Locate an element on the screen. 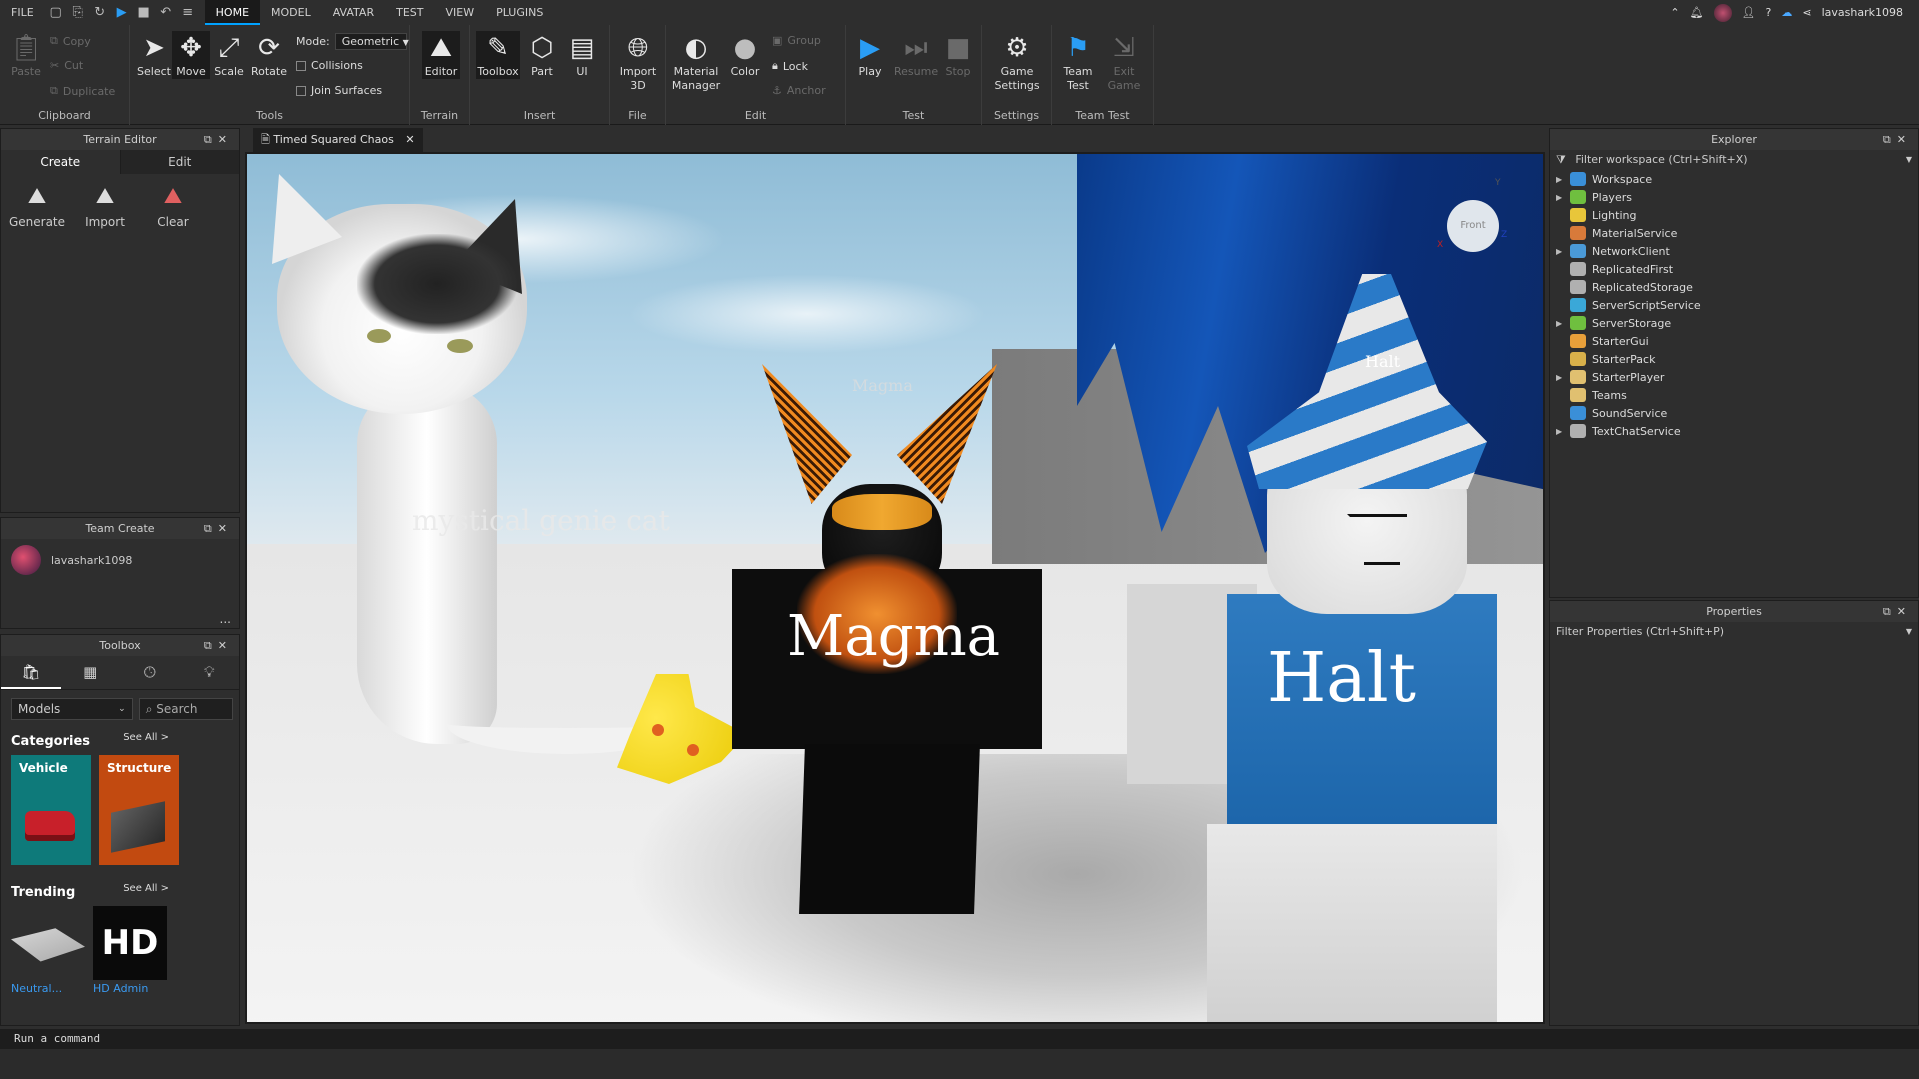  explorer-item-lighting: Lighting is located at coordinates (1734, 215).